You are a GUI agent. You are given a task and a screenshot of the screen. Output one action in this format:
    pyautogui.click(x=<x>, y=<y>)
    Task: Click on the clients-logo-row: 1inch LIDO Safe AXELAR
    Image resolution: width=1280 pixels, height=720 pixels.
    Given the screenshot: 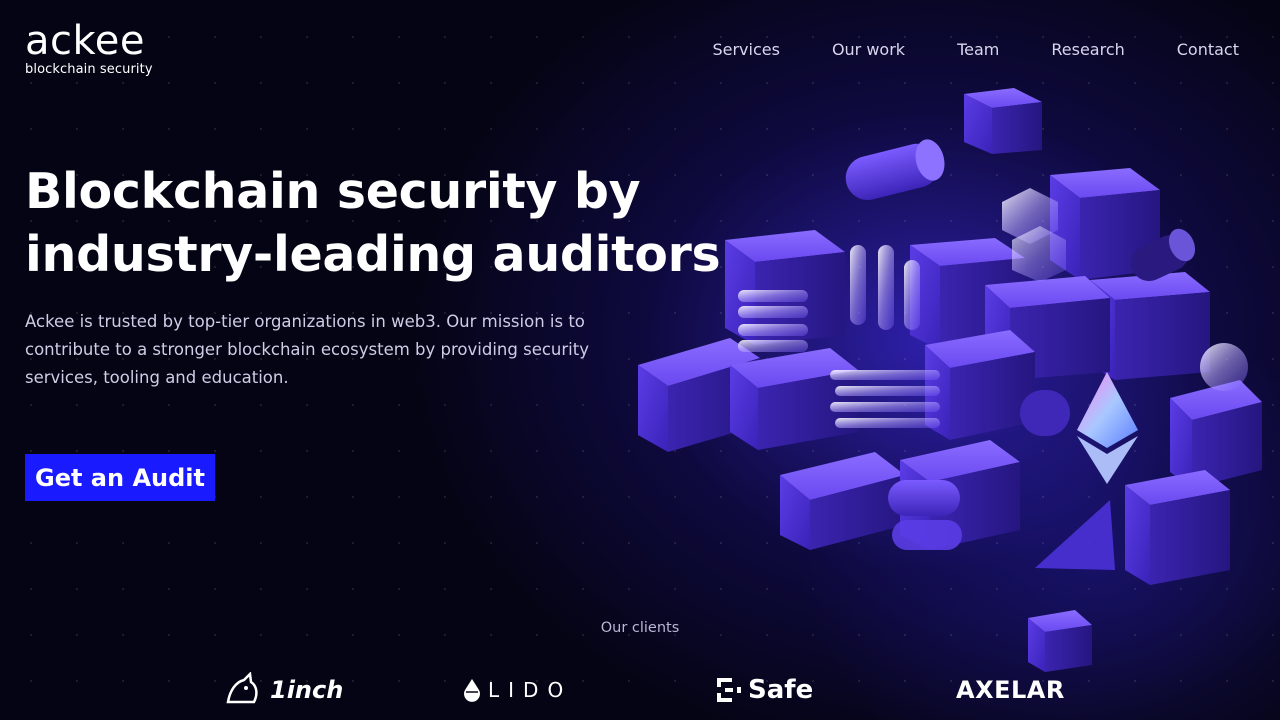 What is the action you would take?
    pyautogui.click(x=640, y=690)
    